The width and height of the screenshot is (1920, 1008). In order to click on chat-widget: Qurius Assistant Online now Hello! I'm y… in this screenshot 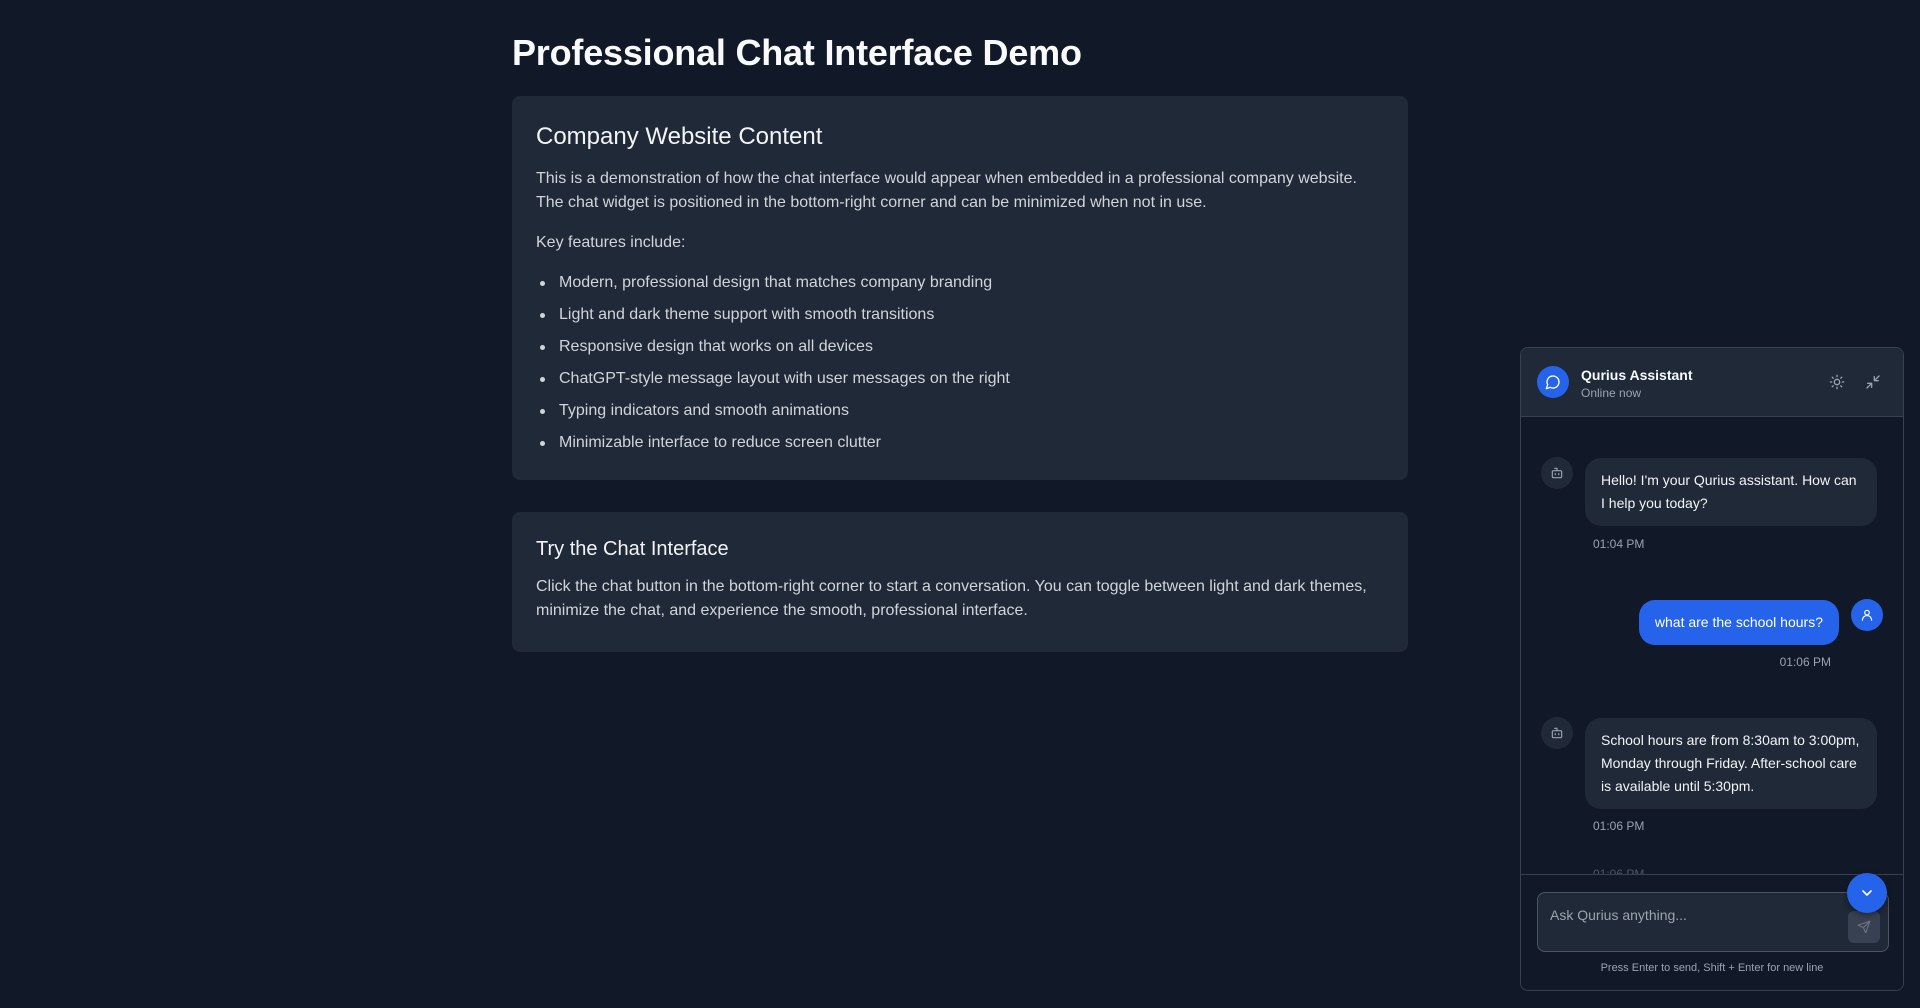, I will do `click(1712, 669)`.